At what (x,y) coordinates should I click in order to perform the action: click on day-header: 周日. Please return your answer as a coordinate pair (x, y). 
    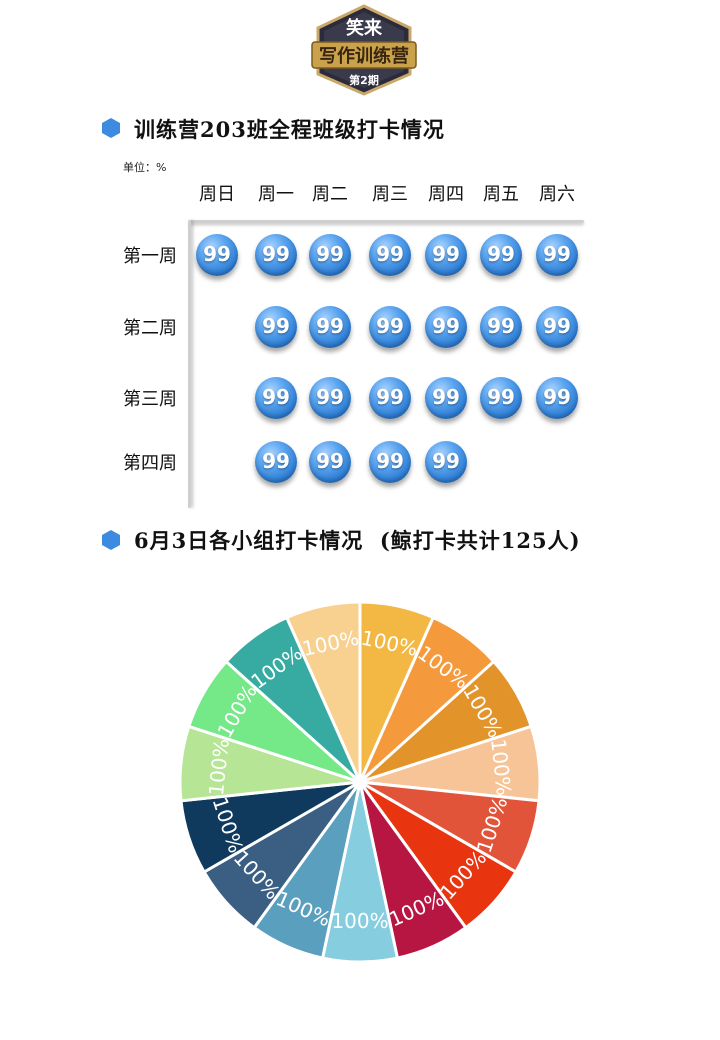
    Looking at the image, I should click on (217, 194).